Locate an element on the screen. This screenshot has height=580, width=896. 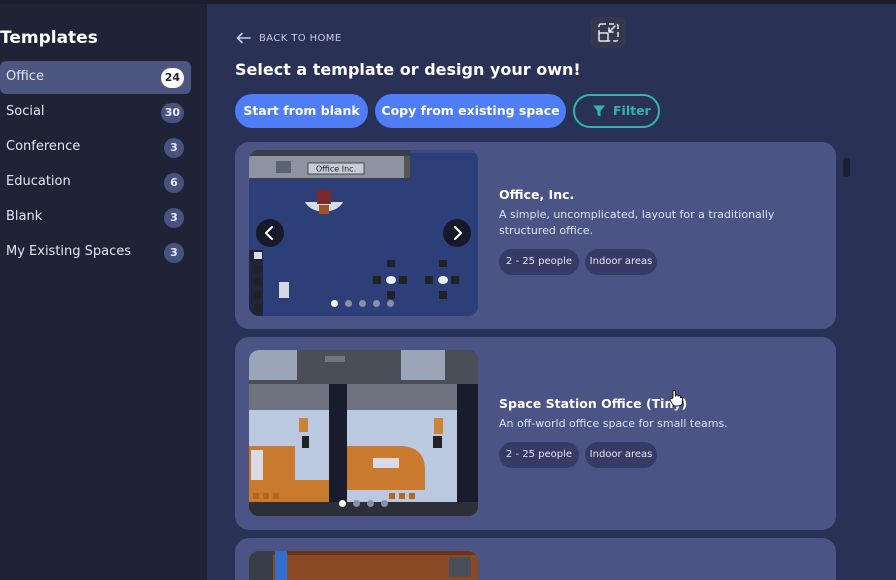
chevron-left-icon is located at coordinates (269, 233).